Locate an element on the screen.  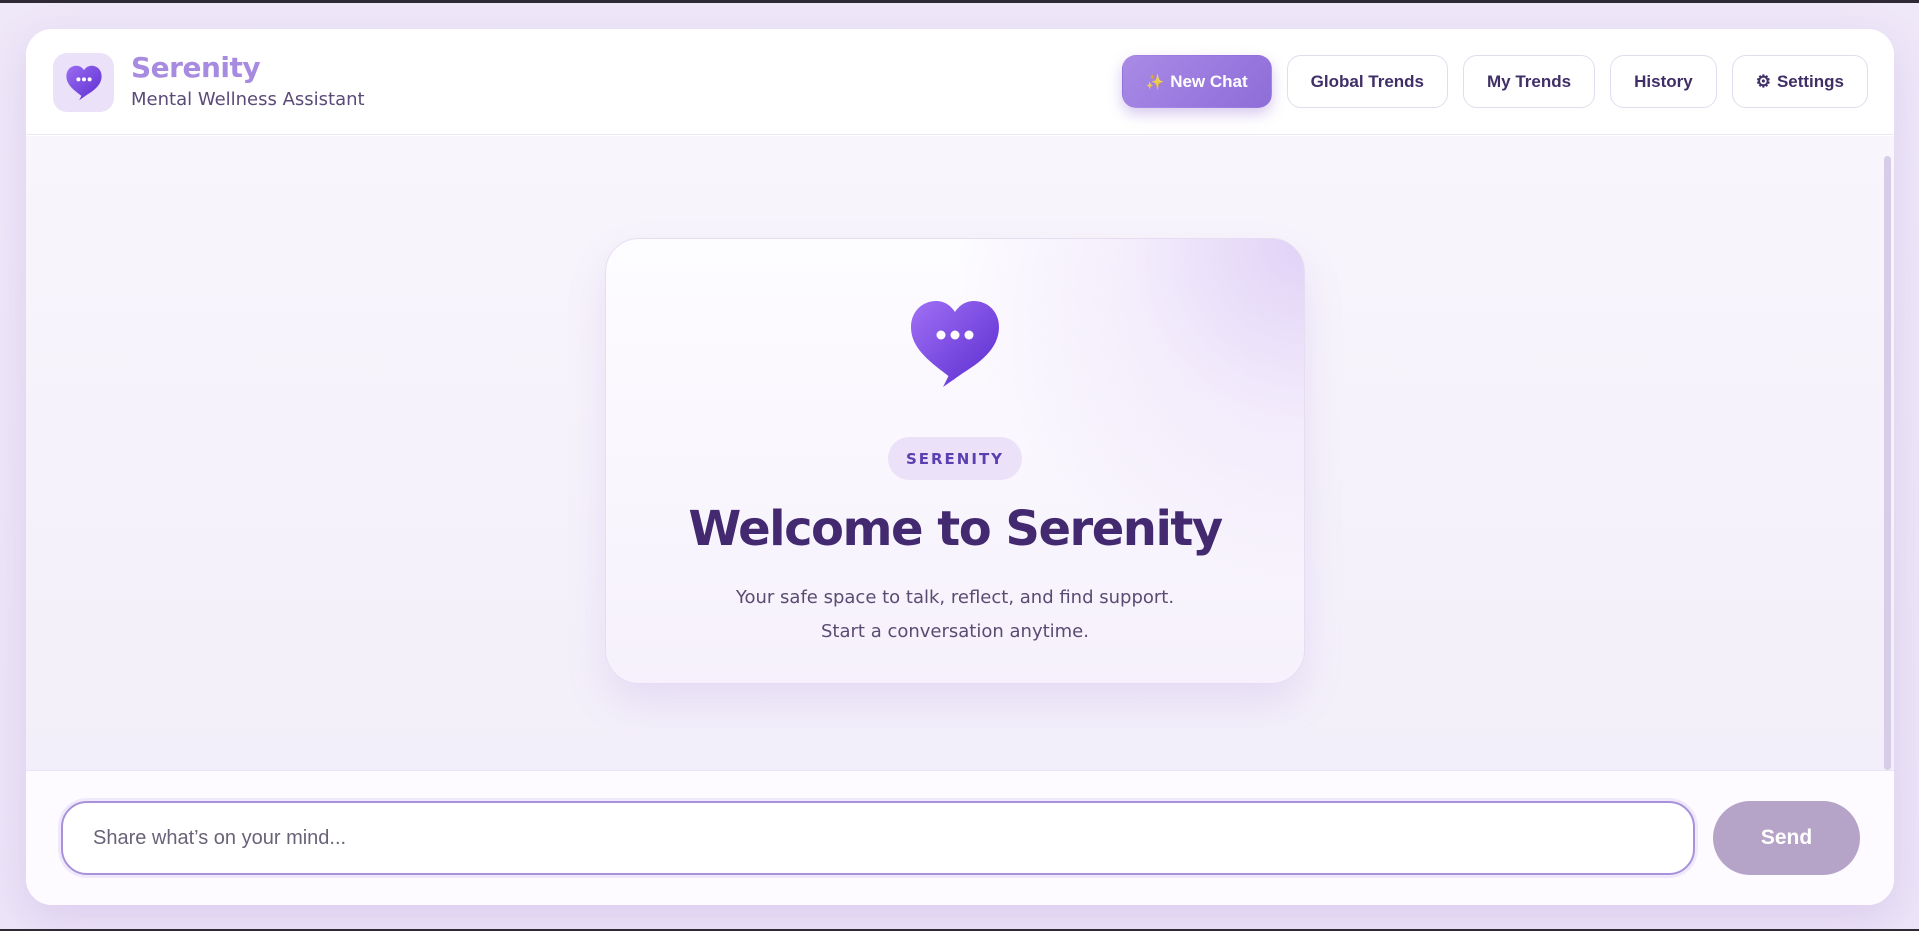
composer: Send is located at coordinates (960, 837).